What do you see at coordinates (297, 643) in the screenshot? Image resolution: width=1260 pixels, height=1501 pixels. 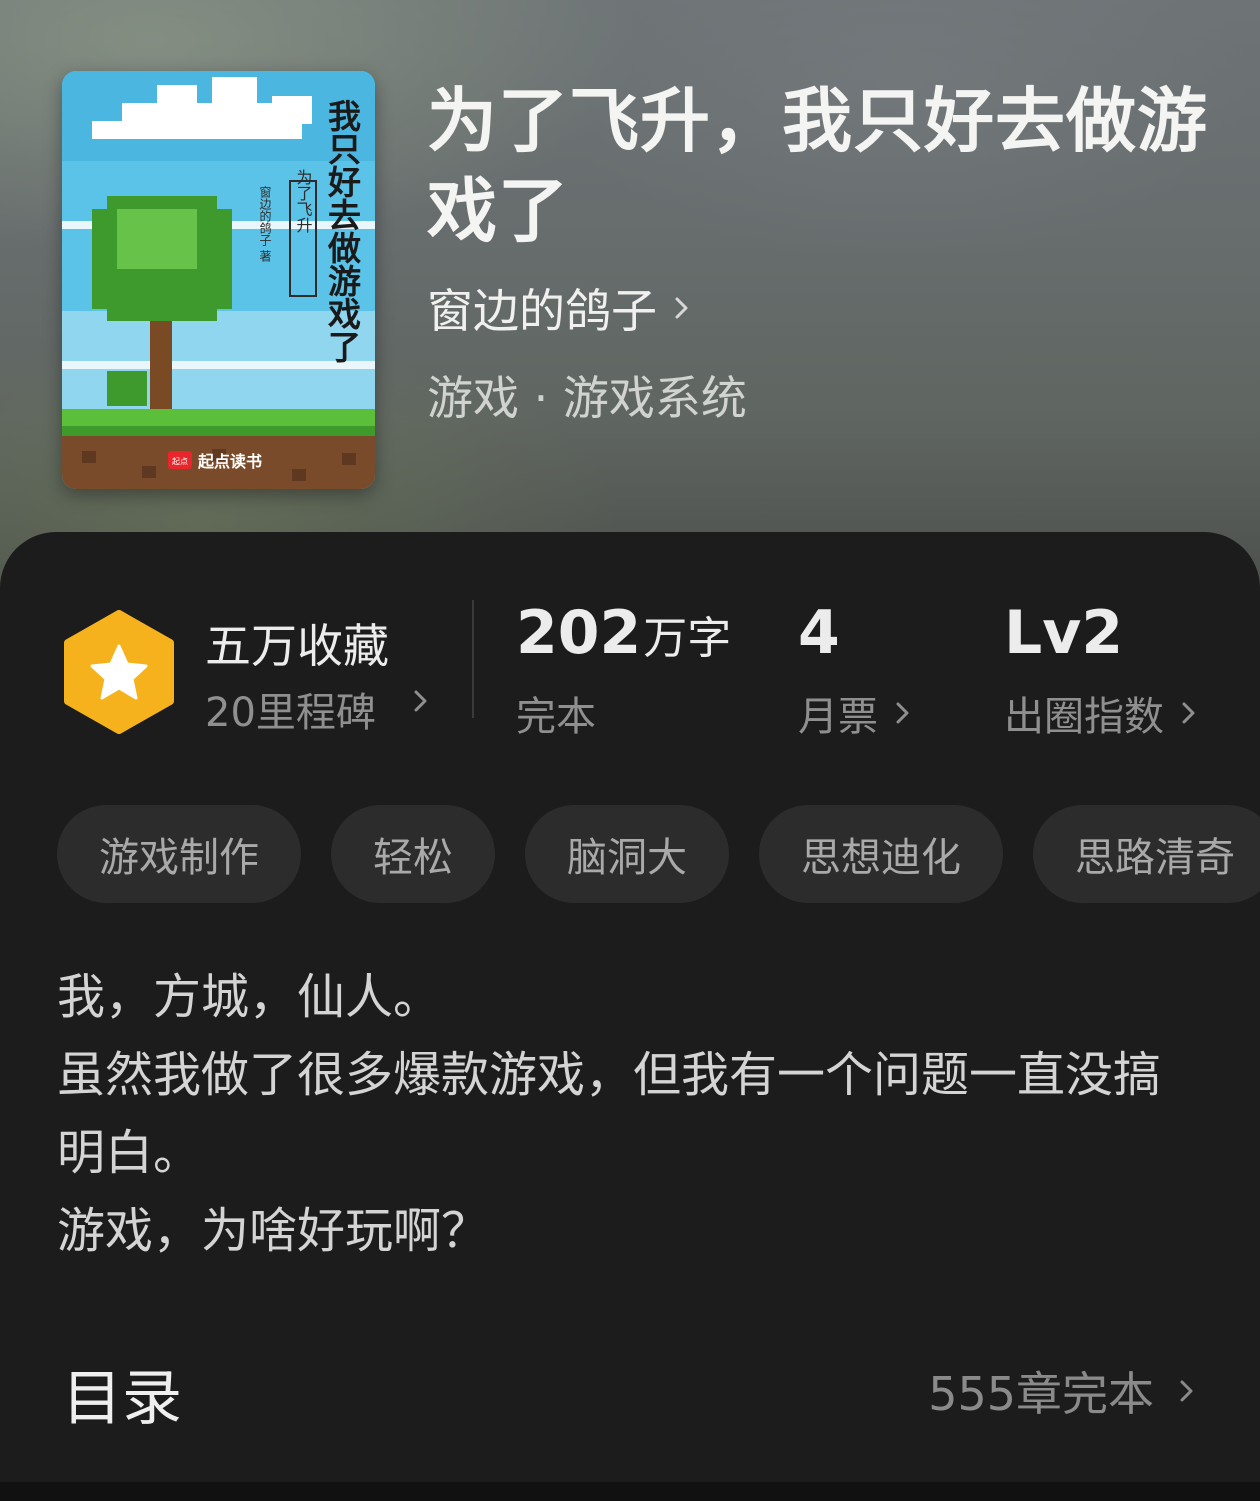 I see `collection-count: 五万收藏` at bounding box center [297, 643].